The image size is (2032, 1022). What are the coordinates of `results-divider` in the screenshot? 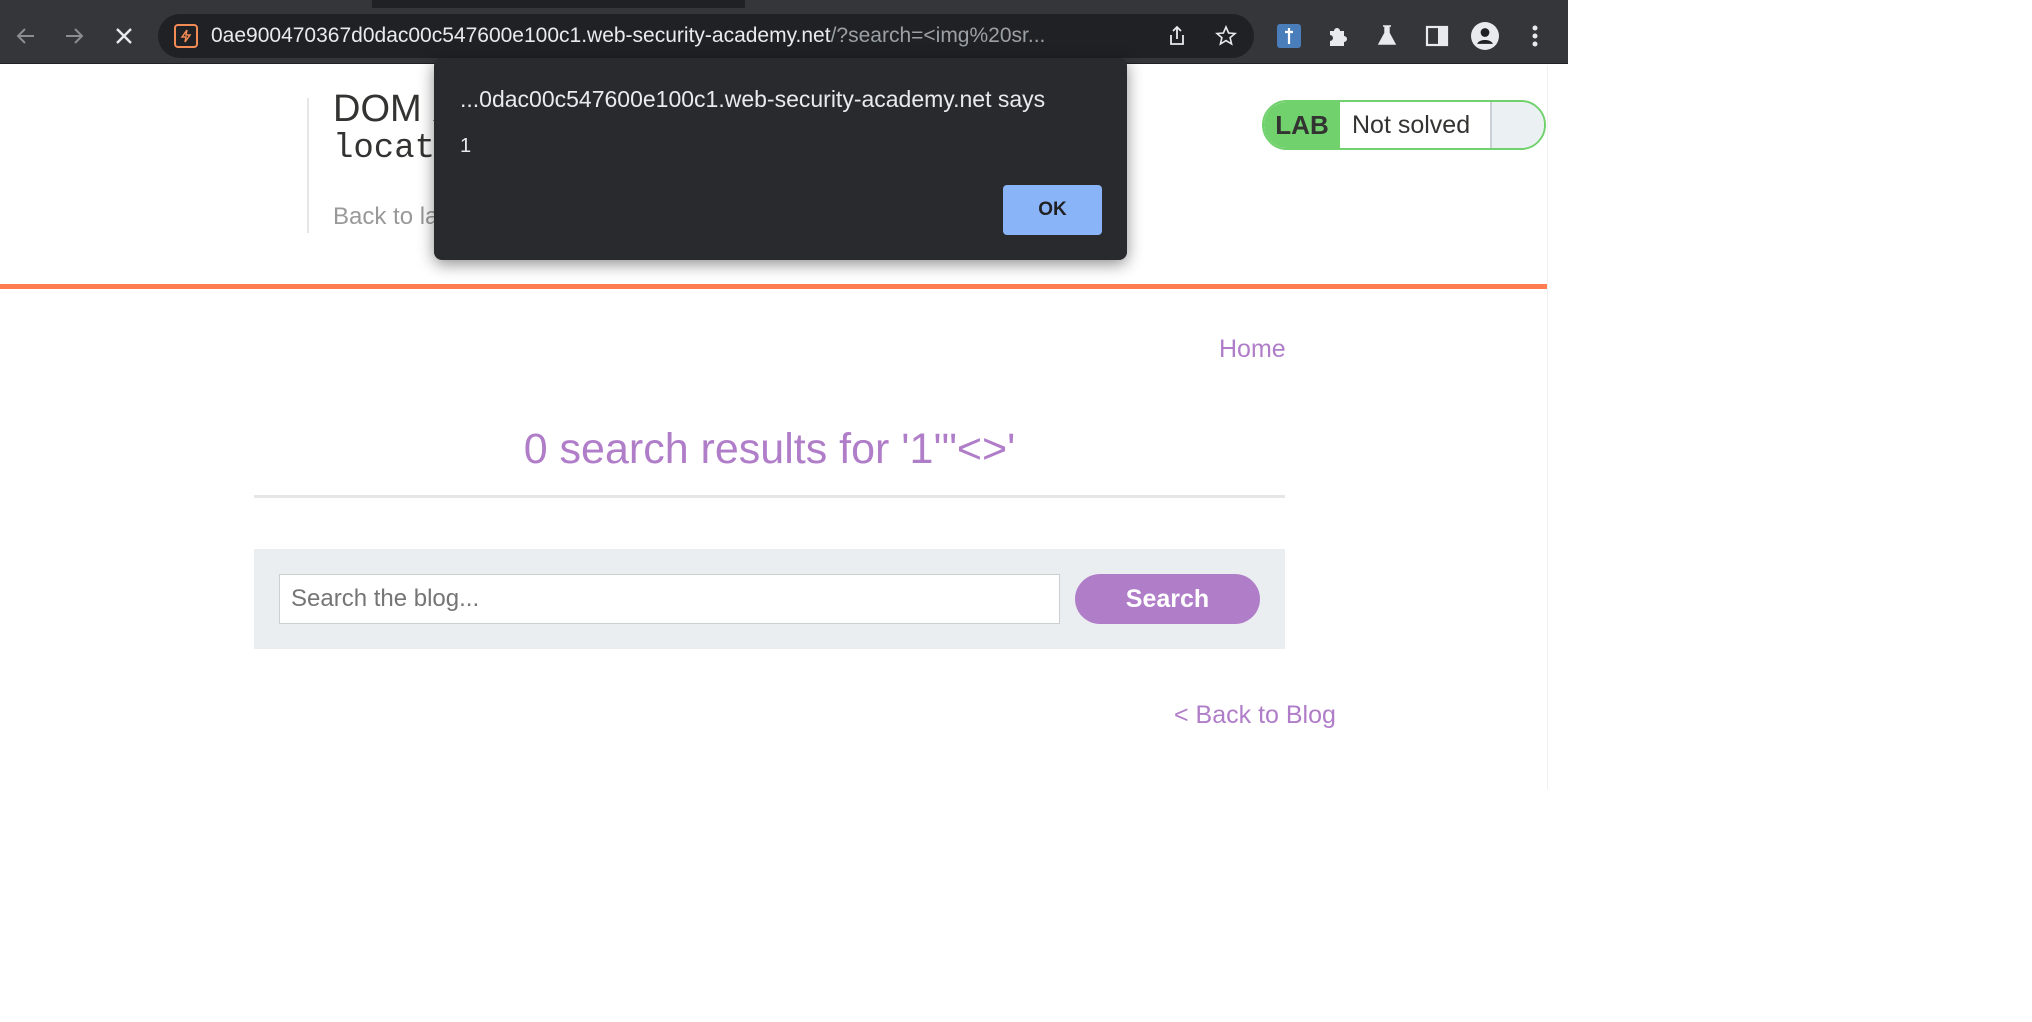 It's located at (769, 496).